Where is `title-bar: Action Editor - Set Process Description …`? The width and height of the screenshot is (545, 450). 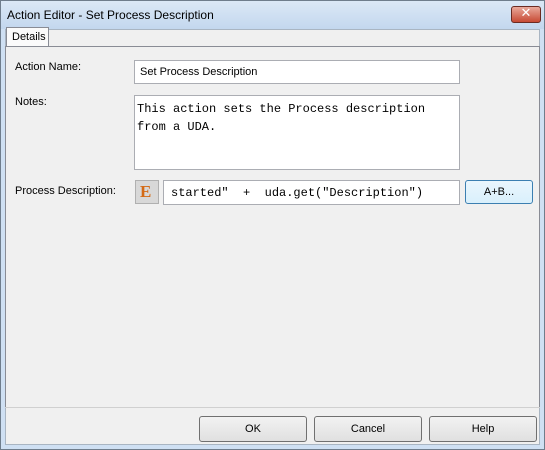 title-bar: Action Editor - Set Process Description … is located at coordinates (272, 15).